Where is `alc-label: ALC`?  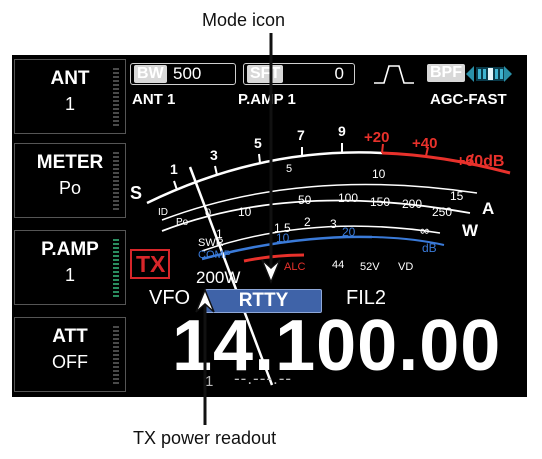 alc-label: ALC is located at coordinates (295, 267).